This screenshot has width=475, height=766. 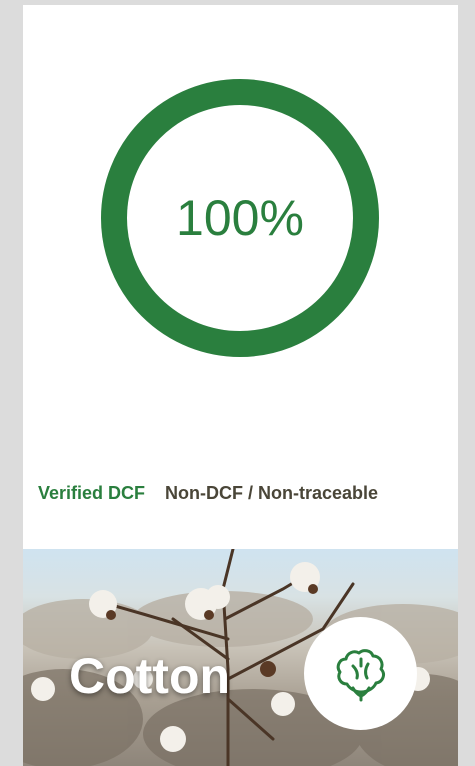 I want to click on material-icon-badge, so click(x=360, y=673).